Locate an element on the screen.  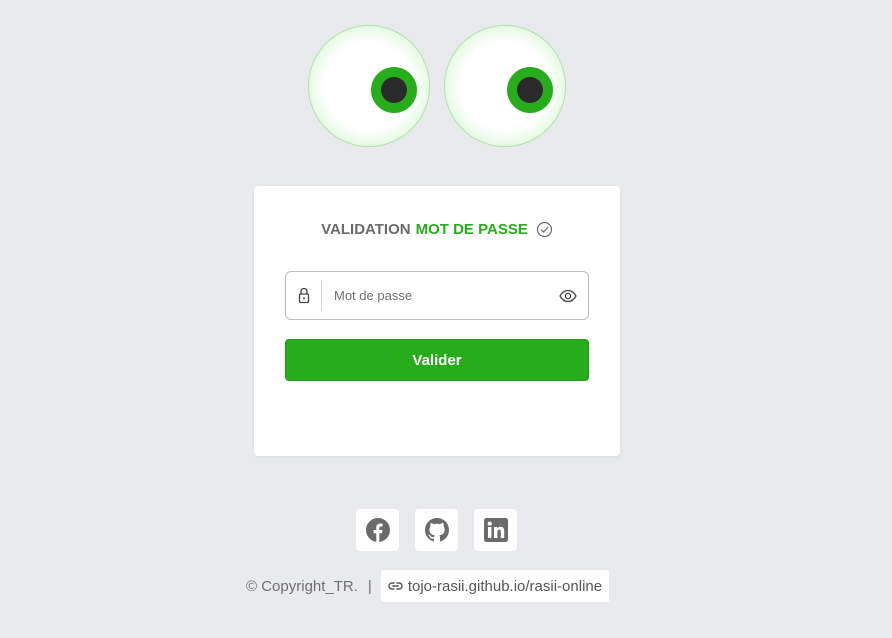
link-icon is located at coordinates (395, 586).